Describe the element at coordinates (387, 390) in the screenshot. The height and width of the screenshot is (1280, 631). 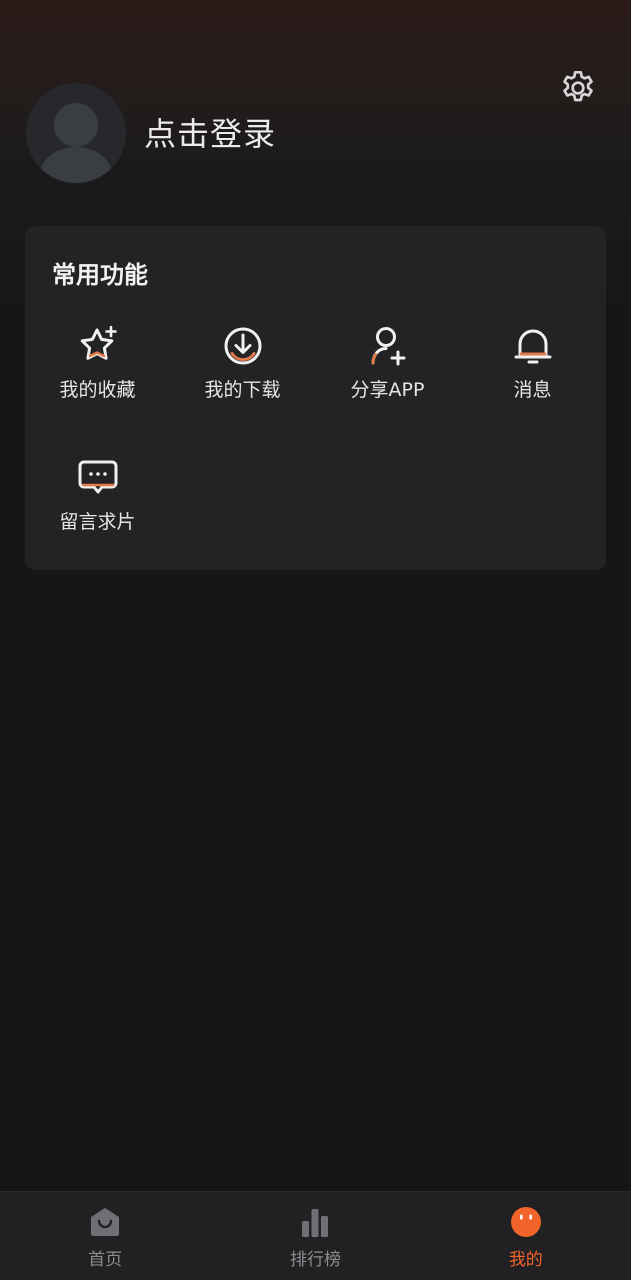
I see `share-app-label: 分享APP` at that location.